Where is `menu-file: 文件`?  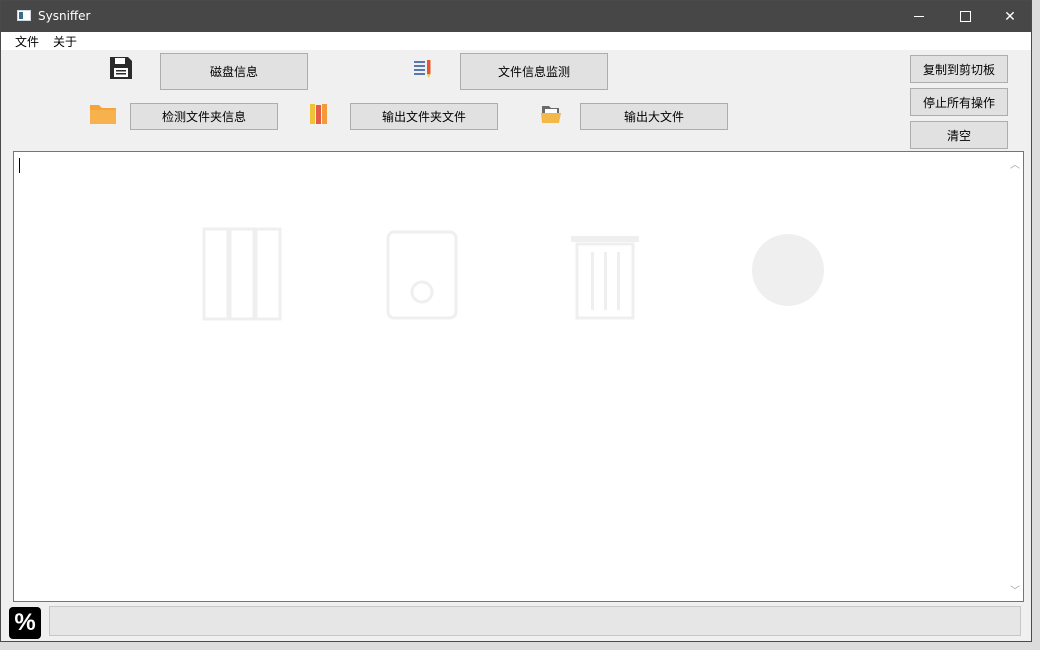
menu-file: 文件 is located at coordinates (27, 41).